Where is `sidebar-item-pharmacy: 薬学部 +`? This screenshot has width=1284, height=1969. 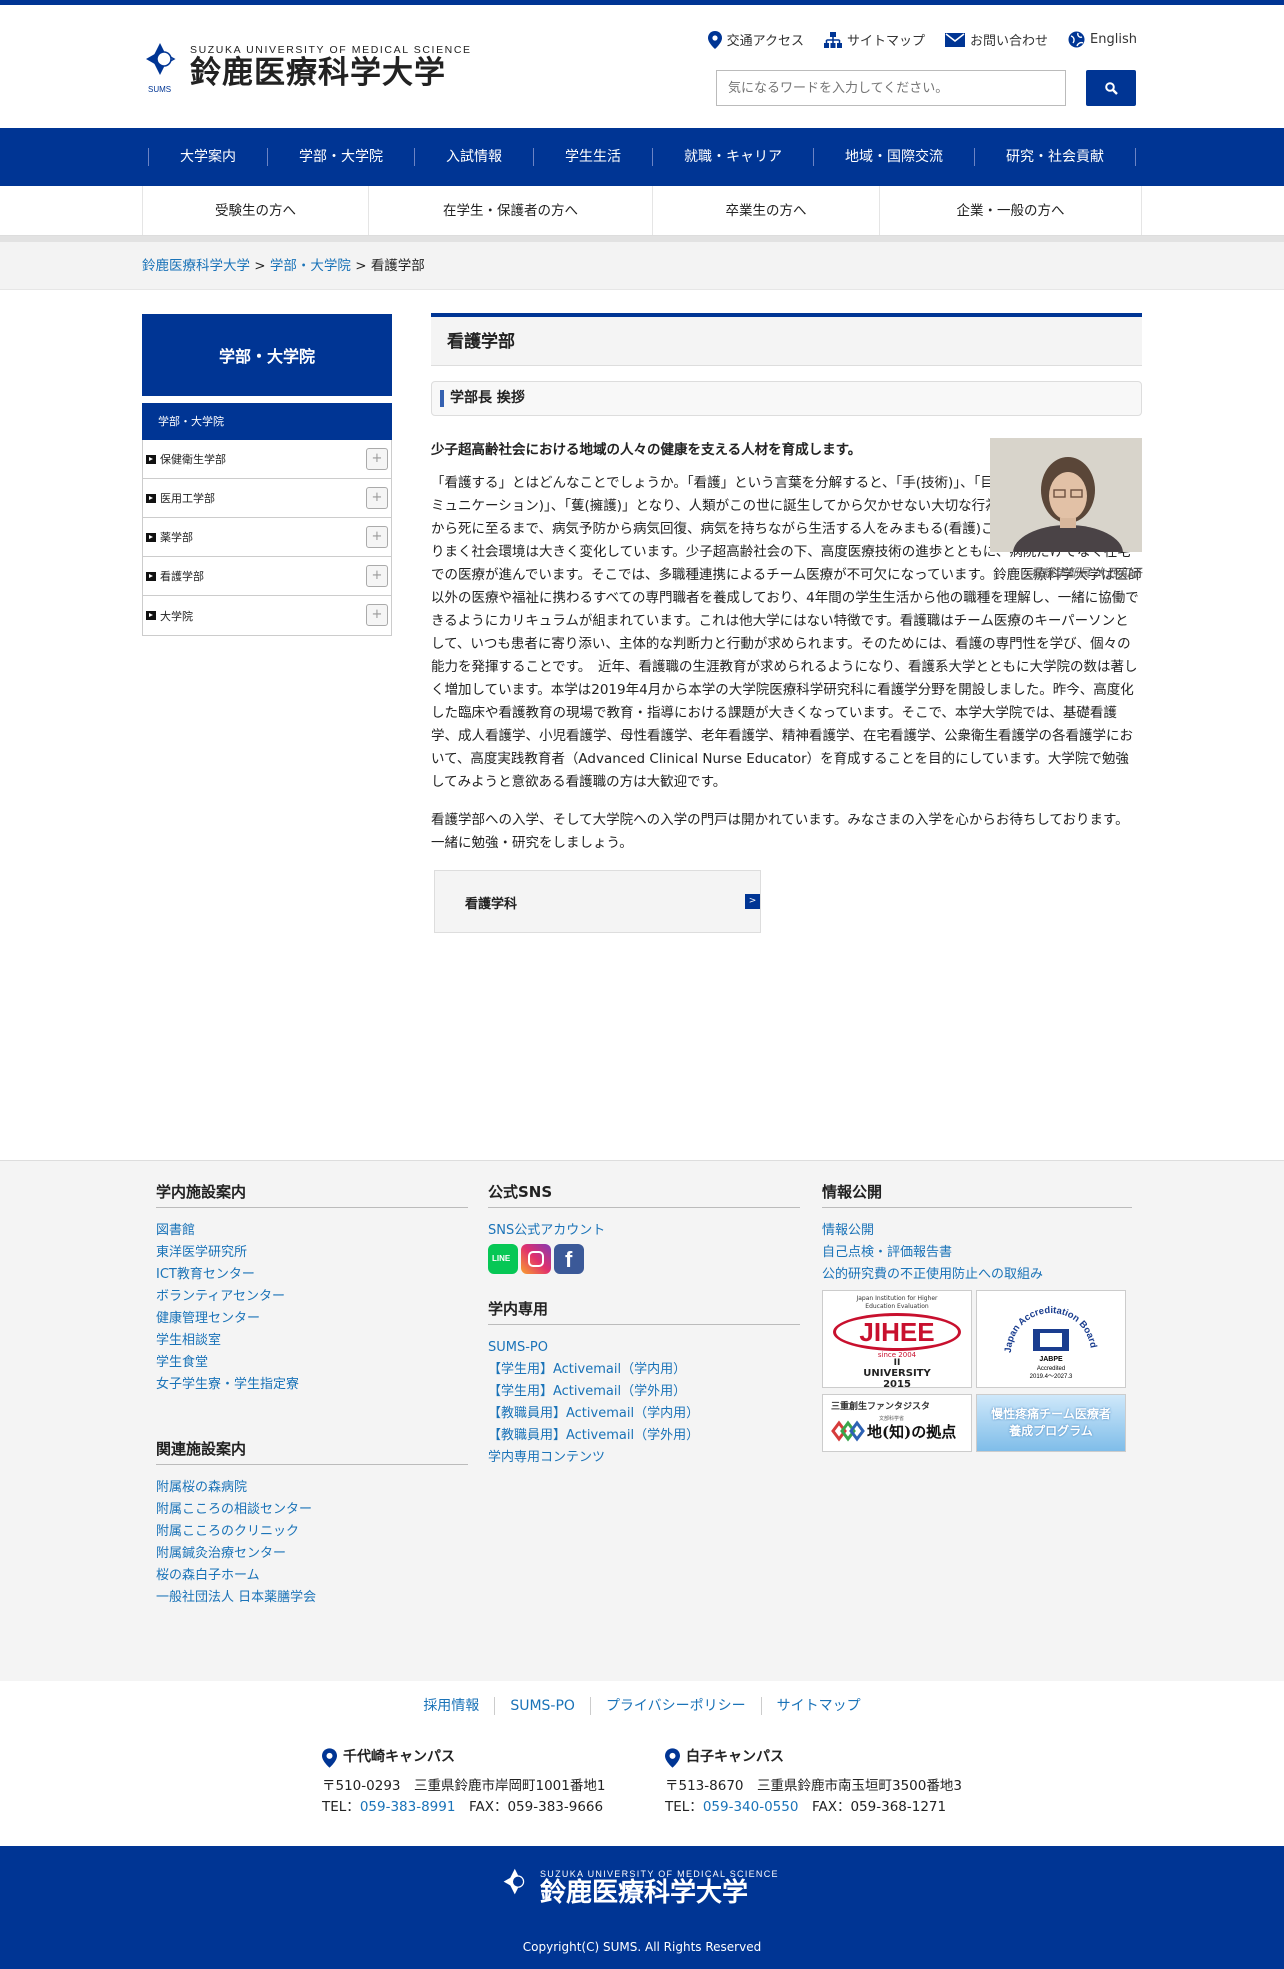
sidebar-item-pharmacy: 薬学部 + is located at coordinates (267, 537).